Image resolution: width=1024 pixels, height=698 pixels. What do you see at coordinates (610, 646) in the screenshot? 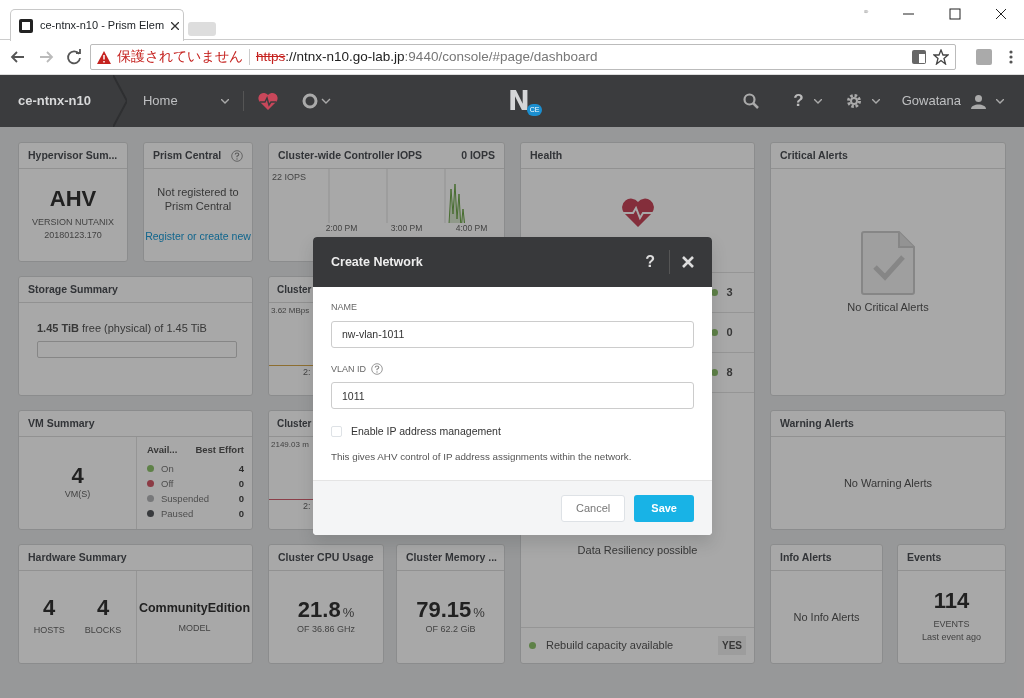
I see `rebuild-status: Rebuild capacity available` at bounding box center [610, 646].